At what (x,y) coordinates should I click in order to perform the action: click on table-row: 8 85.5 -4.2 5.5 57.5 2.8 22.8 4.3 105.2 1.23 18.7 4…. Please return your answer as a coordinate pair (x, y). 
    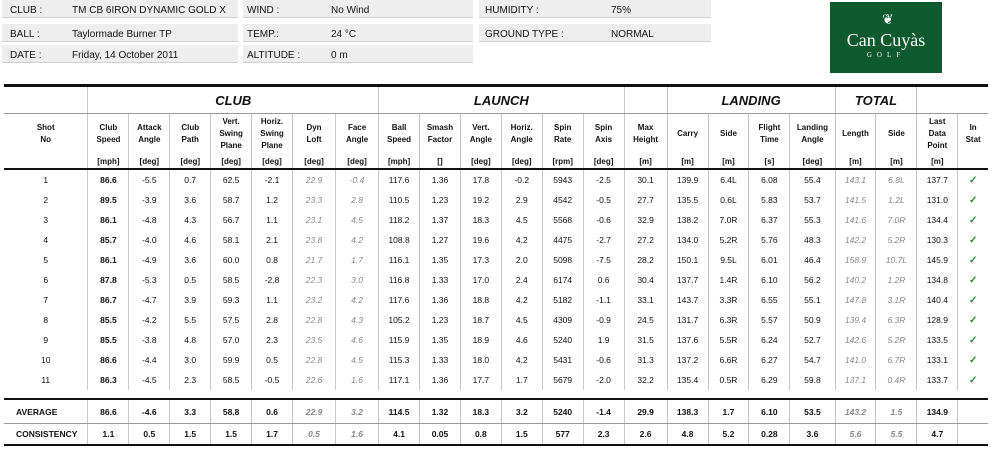
    Looking at the image, I should click on (496, 320).